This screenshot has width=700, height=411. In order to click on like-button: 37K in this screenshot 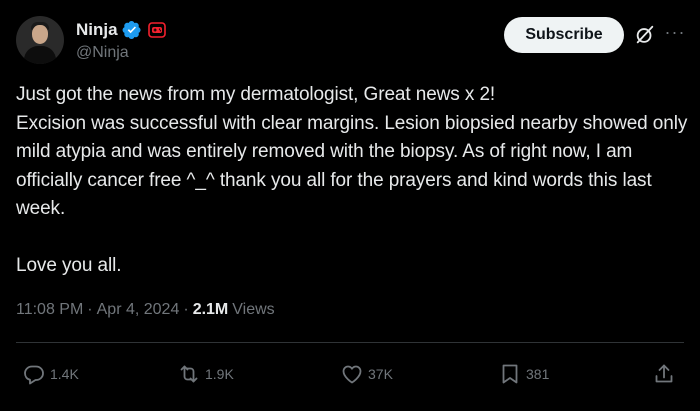, I will do `click(366, 374)`.